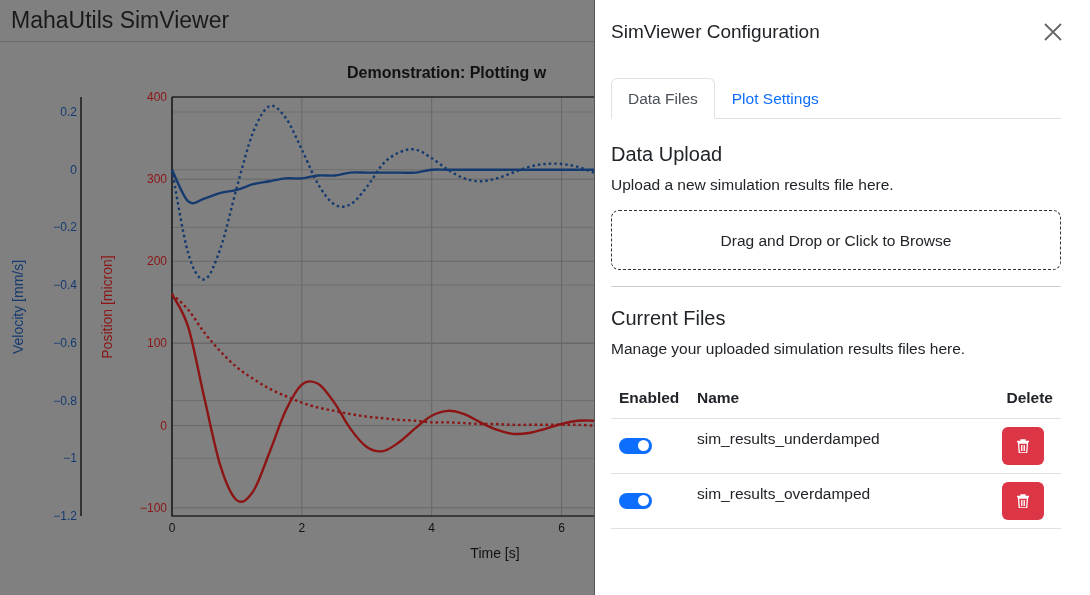 The image size is (1090, 595). I want to click on file-name: sim_results_underdamped, so click(788, 438).